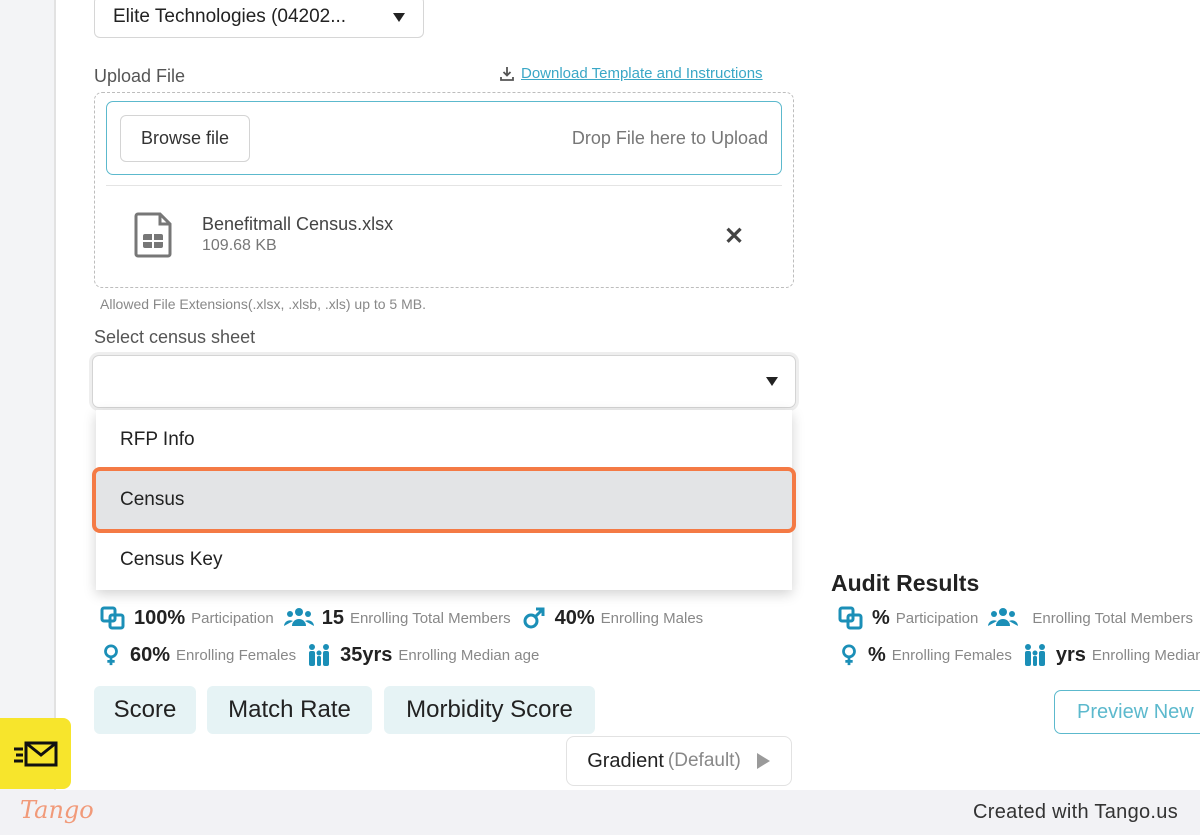  What do you see at coordinates (881, 617) in the screenshot?
I see `audit-participation-value: %` at bounding box center [881, 617].